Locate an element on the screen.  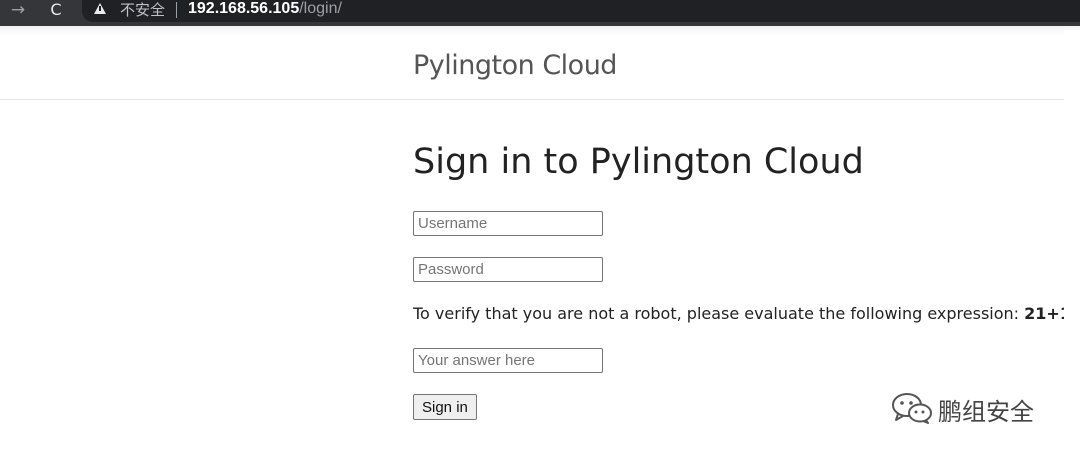
address-bar: 不安全 192.168.56.105/login/ is located at coordinates (581, 11).